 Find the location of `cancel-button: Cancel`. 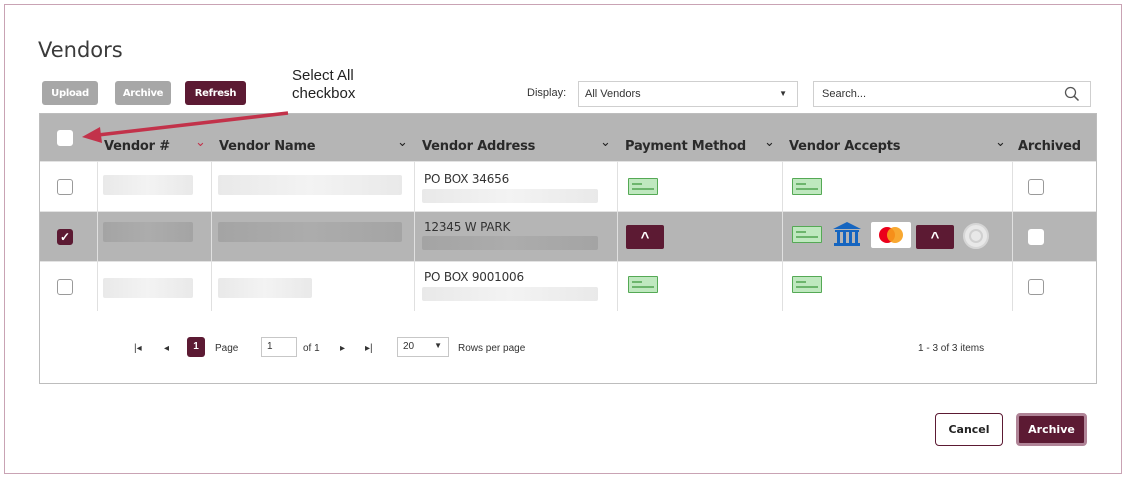

cancel-button: Cancel is located at coordinates (969, 429).